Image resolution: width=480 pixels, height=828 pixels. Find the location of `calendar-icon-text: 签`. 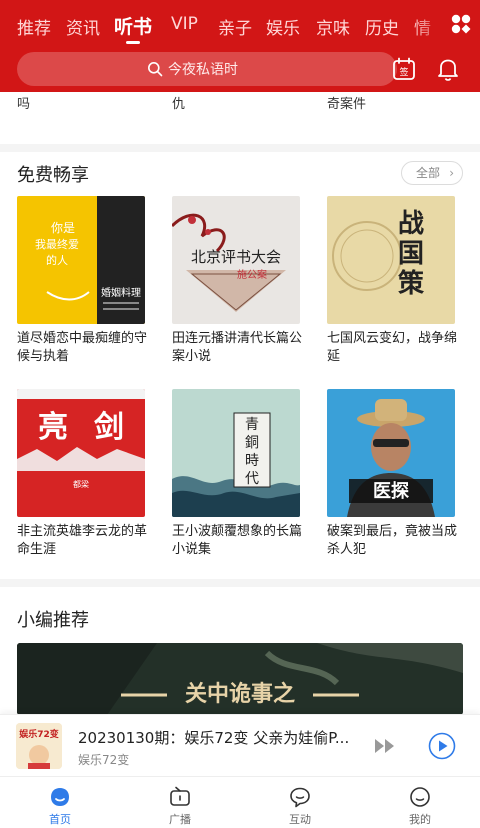

calendar-icon-text: 签 is located at coordinates (403, 72).